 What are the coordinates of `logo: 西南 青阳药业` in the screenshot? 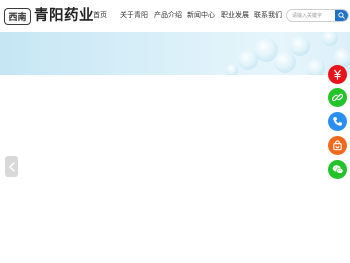 It's located at (49, 16).